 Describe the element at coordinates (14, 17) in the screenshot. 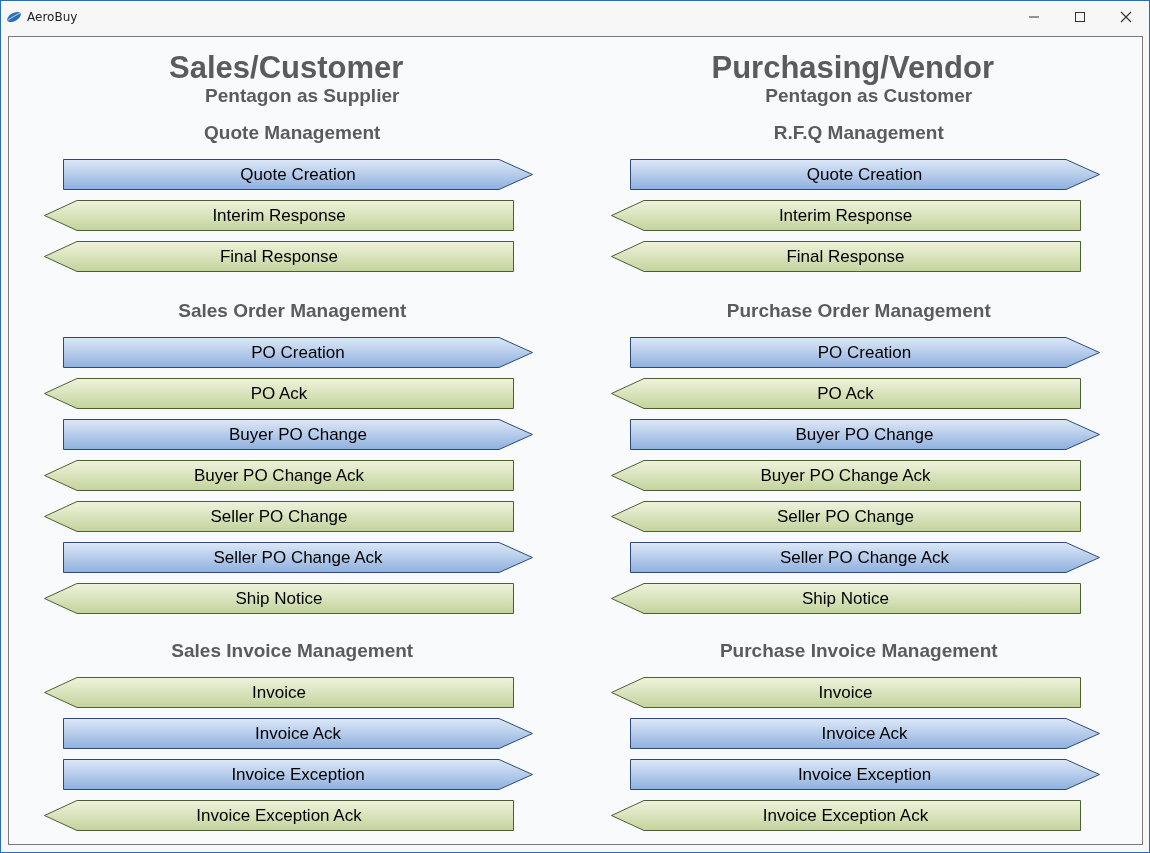

I see `app-logo-icon` at that location.